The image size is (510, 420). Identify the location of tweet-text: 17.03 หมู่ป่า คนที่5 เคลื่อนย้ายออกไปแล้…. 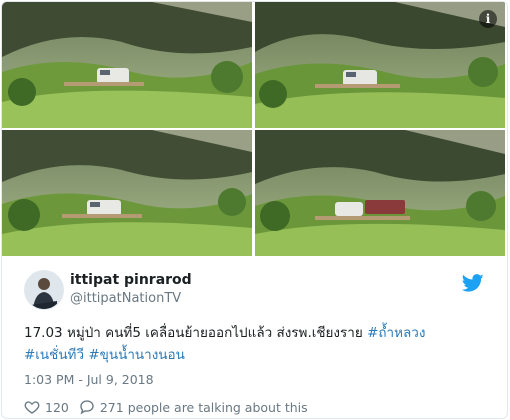
(256, 344).